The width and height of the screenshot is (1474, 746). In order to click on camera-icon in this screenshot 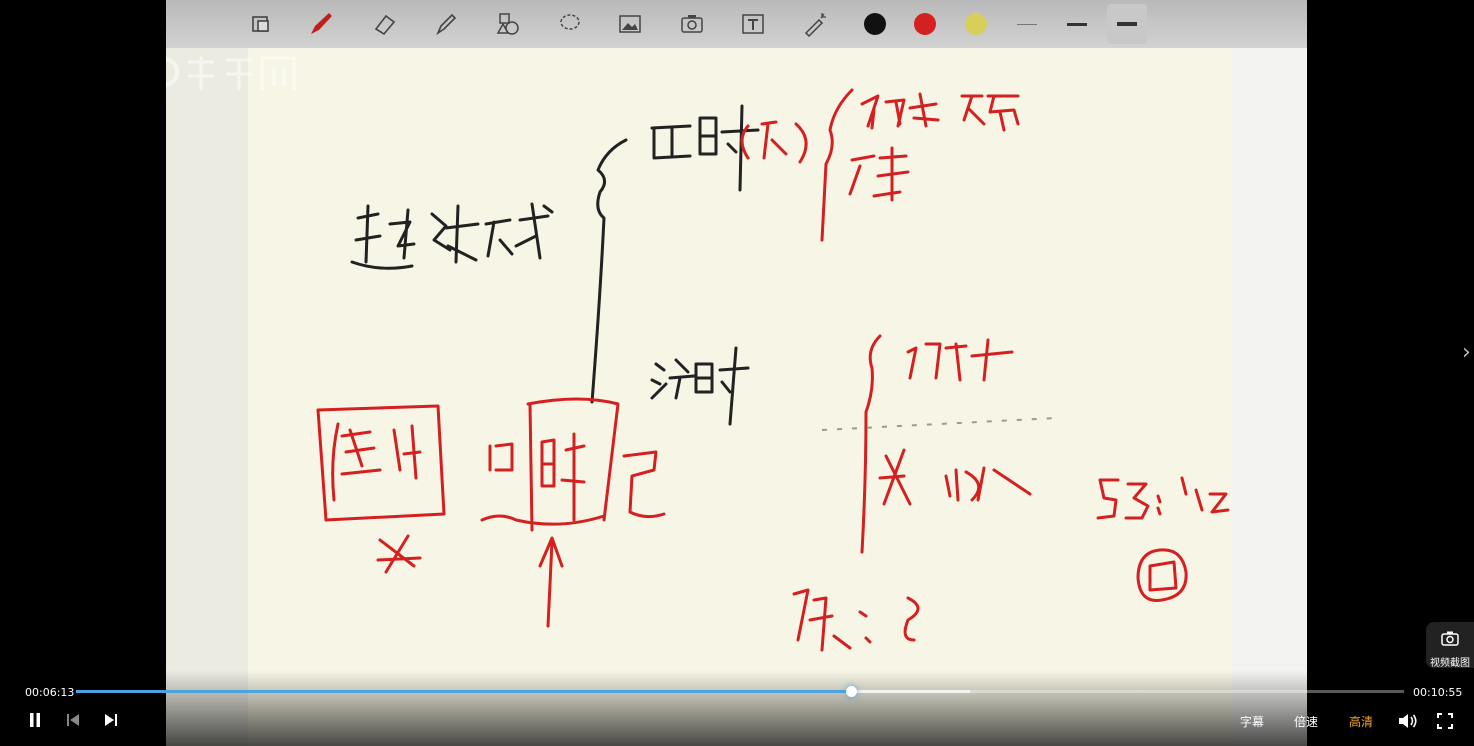, I will do `click(1450, 638)`.